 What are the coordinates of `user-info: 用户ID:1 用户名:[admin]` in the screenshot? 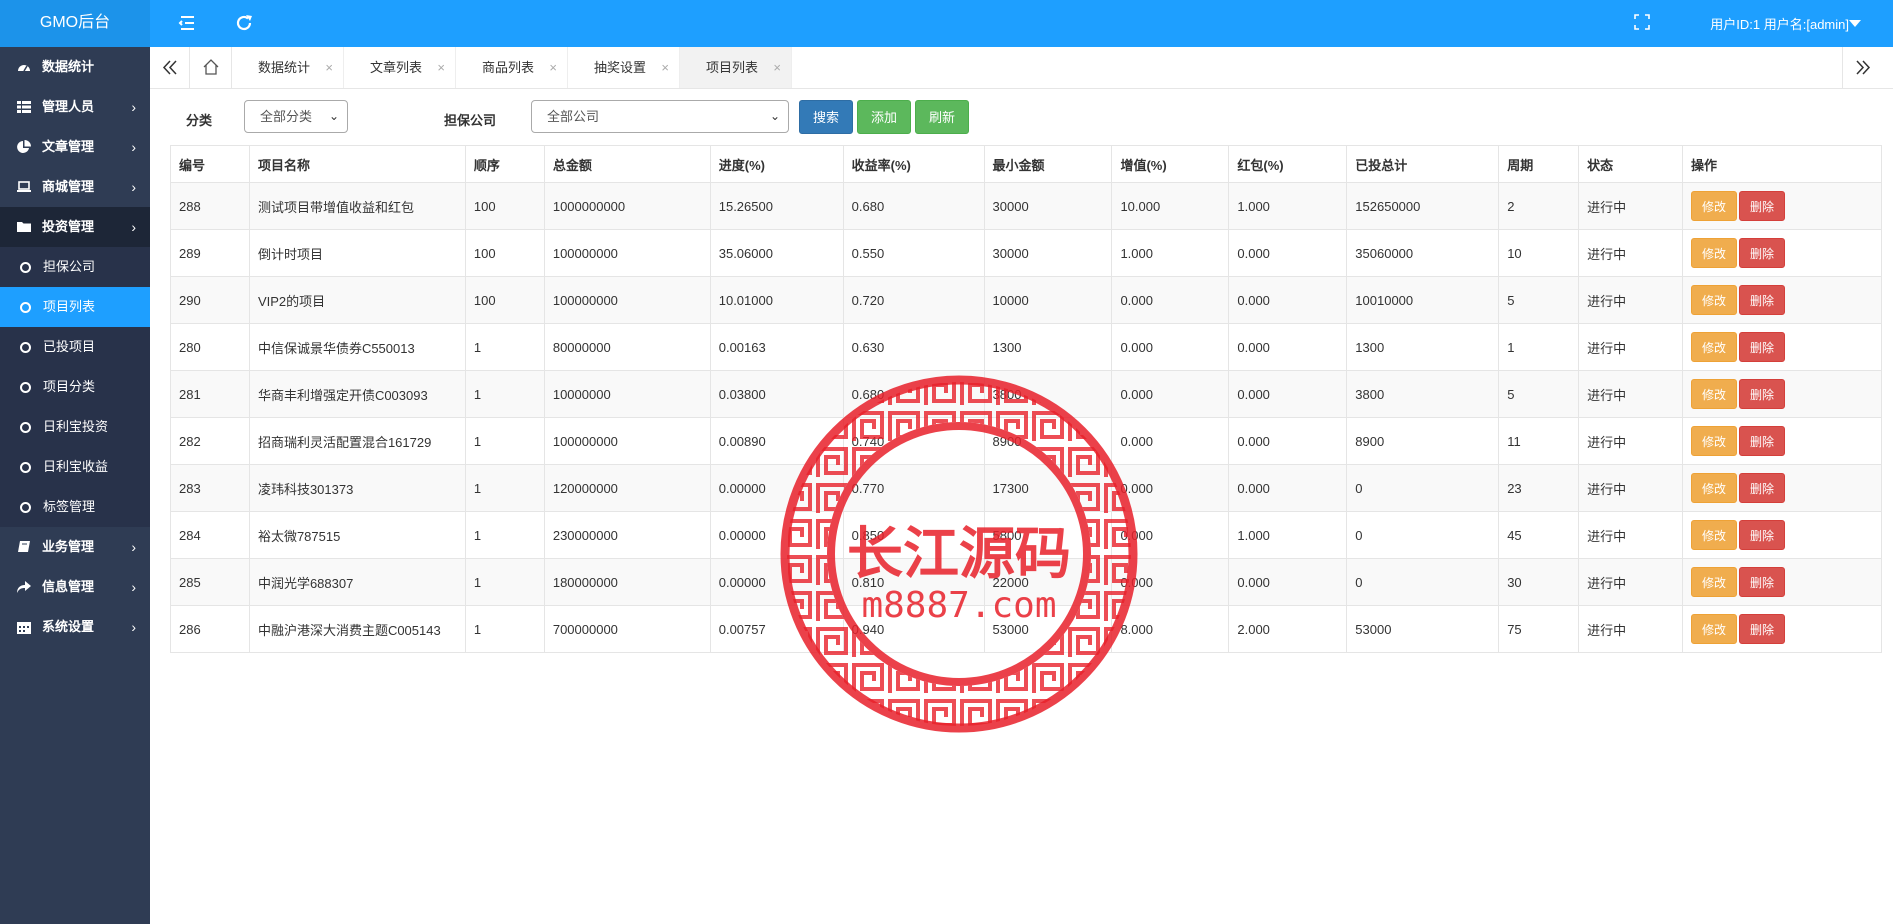 It's located at (1779, 23).